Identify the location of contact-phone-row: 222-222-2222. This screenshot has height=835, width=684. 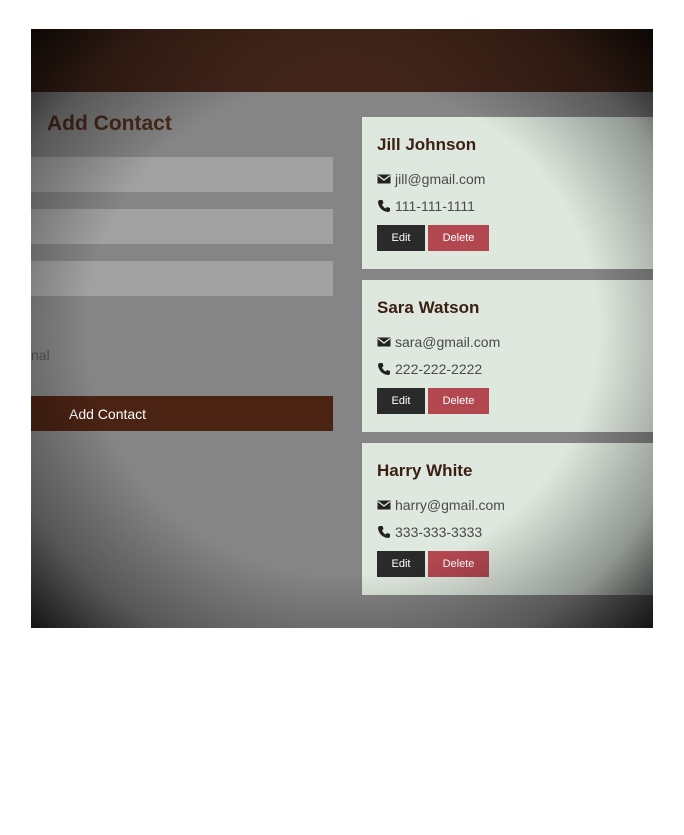
(515, 369).